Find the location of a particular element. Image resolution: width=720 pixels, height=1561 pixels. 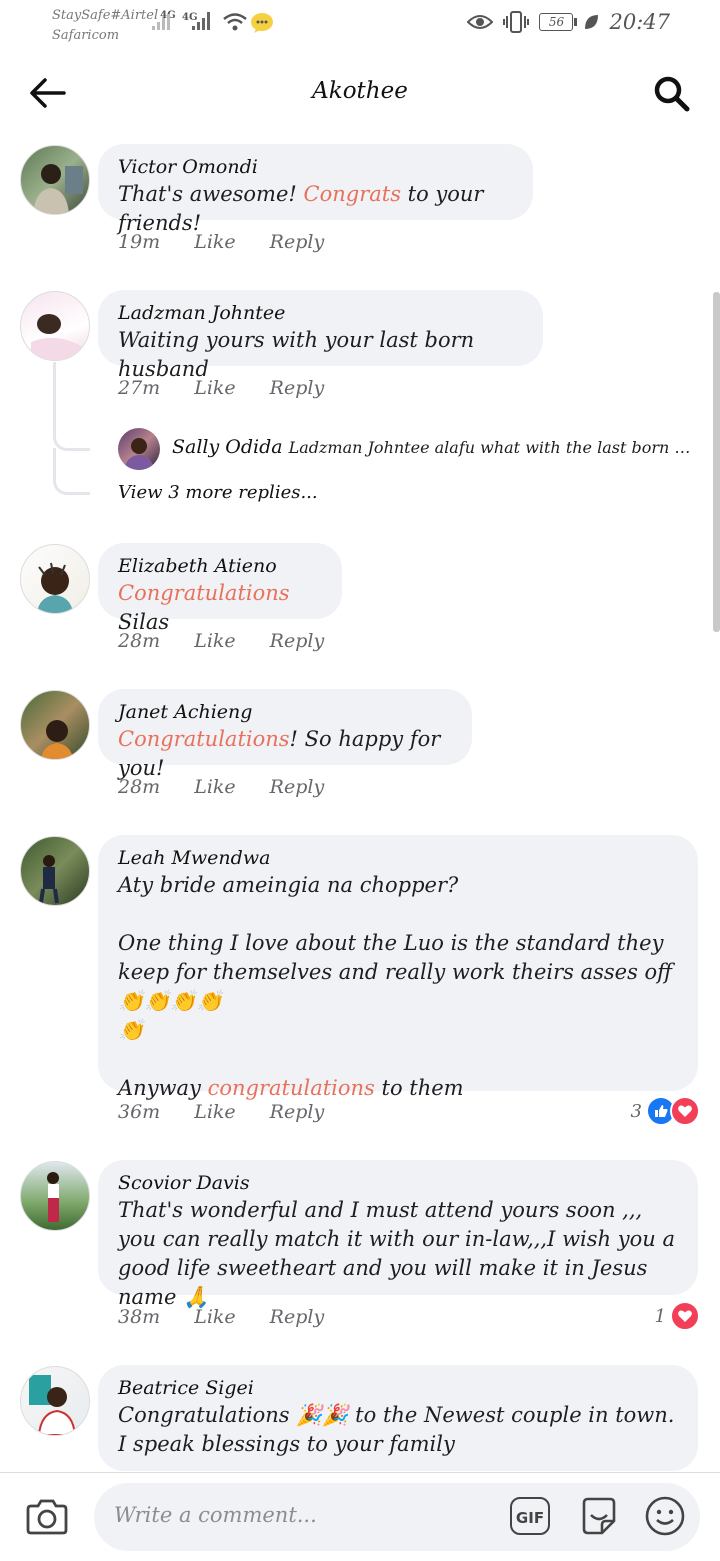

highlight-link: congratulations is located at coordinates (291, 1088).